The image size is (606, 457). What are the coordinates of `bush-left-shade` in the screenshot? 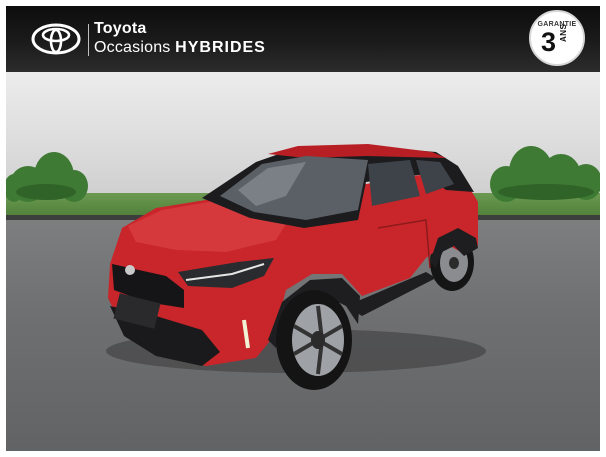 It's located at (46, 192).